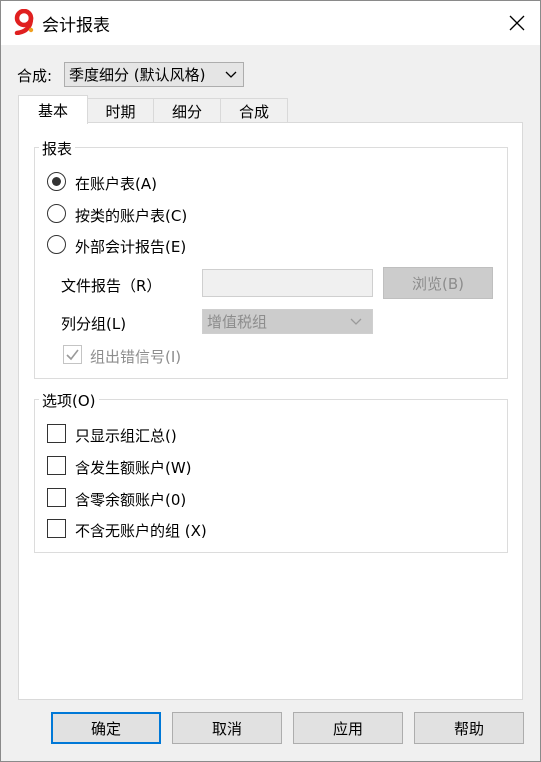 Image resolution: width=541 pixels, height=762 pixels. What do you see at coordinates (141, 531) in the screenshot?
I see `exclude-empty-groups-label: 不含无账户的组 (X)` at bounding box center [141, 531].